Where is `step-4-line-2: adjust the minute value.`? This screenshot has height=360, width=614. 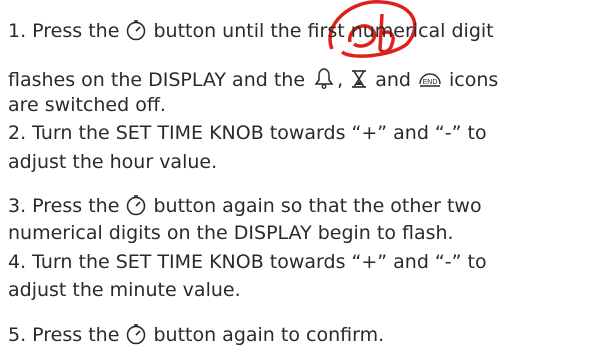 step-4-line-2: adjust the minute value. is located at coordinates (124, 290).